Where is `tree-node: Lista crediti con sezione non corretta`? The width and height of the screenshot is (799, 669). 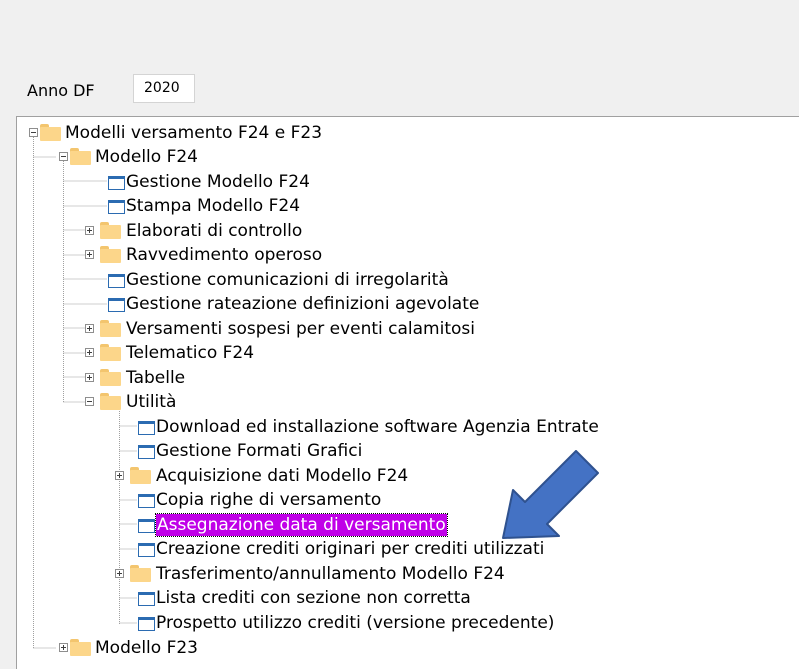 tree-node: Lista crediti con sezione non corretta is located at coordinates (407, 598).